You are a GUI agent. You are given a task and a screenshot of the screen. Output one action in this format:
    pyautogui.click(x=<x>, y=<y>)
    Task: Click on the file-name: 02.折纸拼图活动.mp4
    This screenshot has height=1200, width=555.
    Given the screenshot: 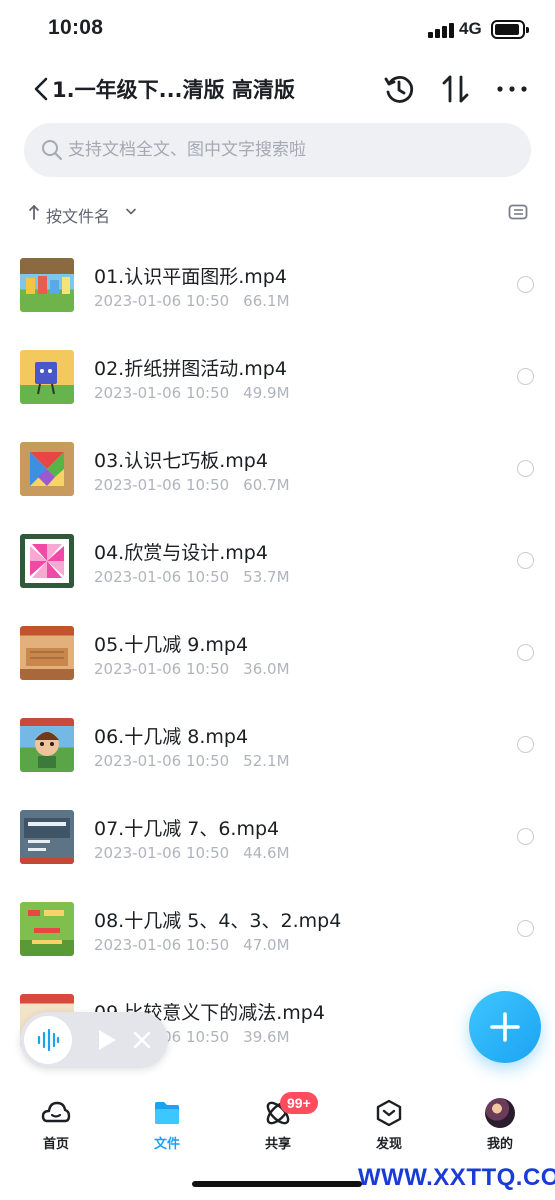 What is the action you would take?
    pyautogui.click(x=190, y=369)
    